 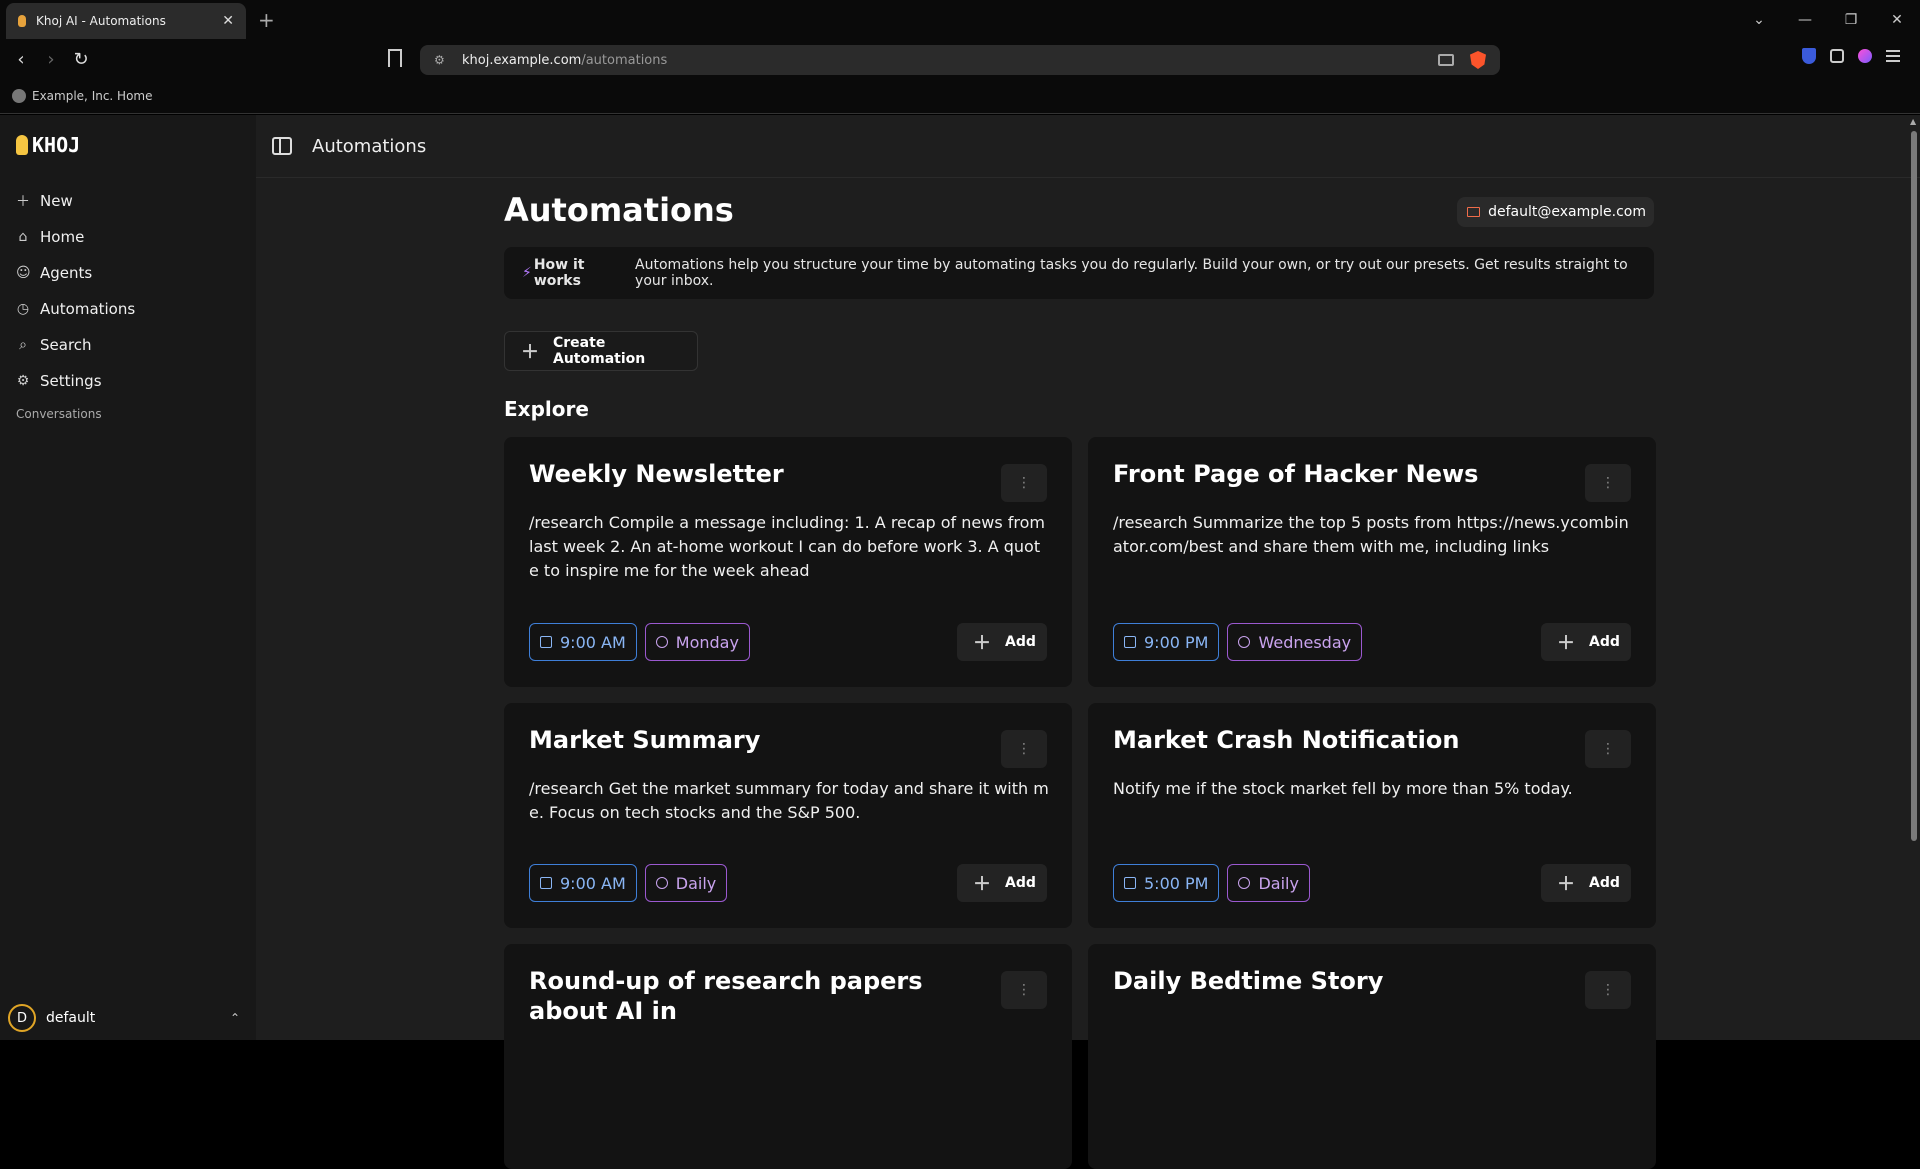 I want to click on tab-search-icon: ⌄, so click(x=1759, y=20).